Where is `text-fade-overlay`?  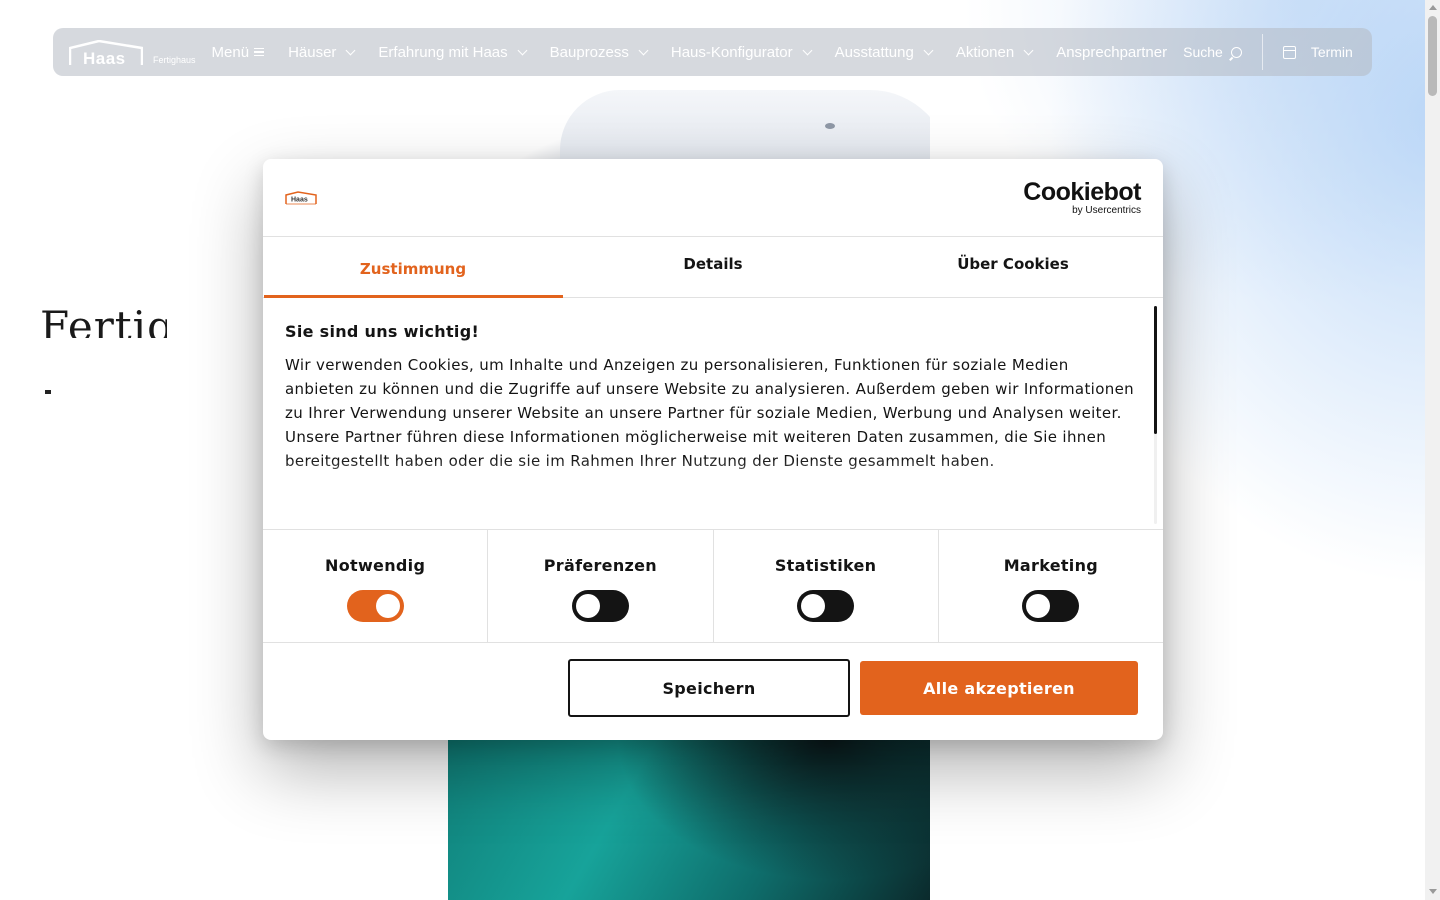 text-fade-overlay is located at coordinates (713, 479).